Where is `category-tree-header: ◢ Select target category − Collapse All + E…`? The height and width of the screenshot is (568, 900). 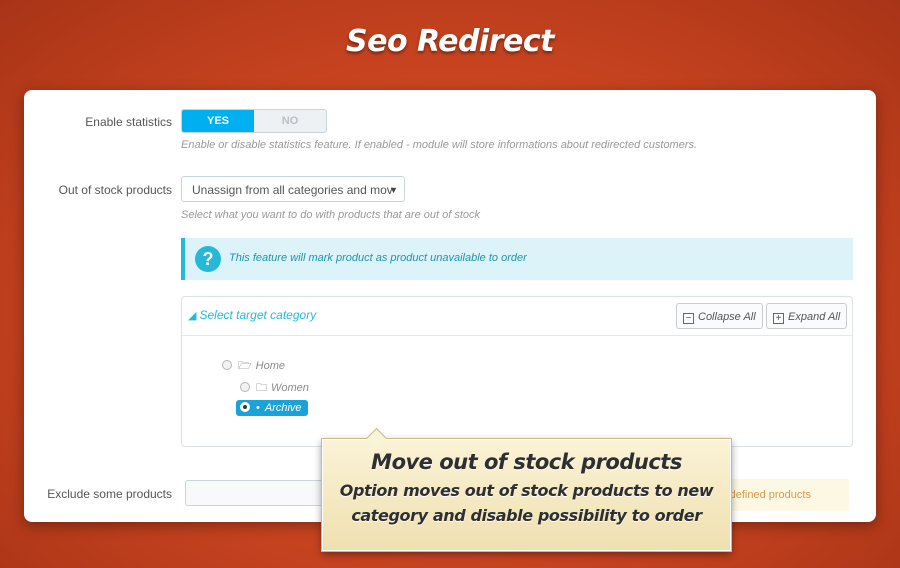 category-tree-header: ◢ Select target category − Collapse All + E… is located at coordinates (517, 316).